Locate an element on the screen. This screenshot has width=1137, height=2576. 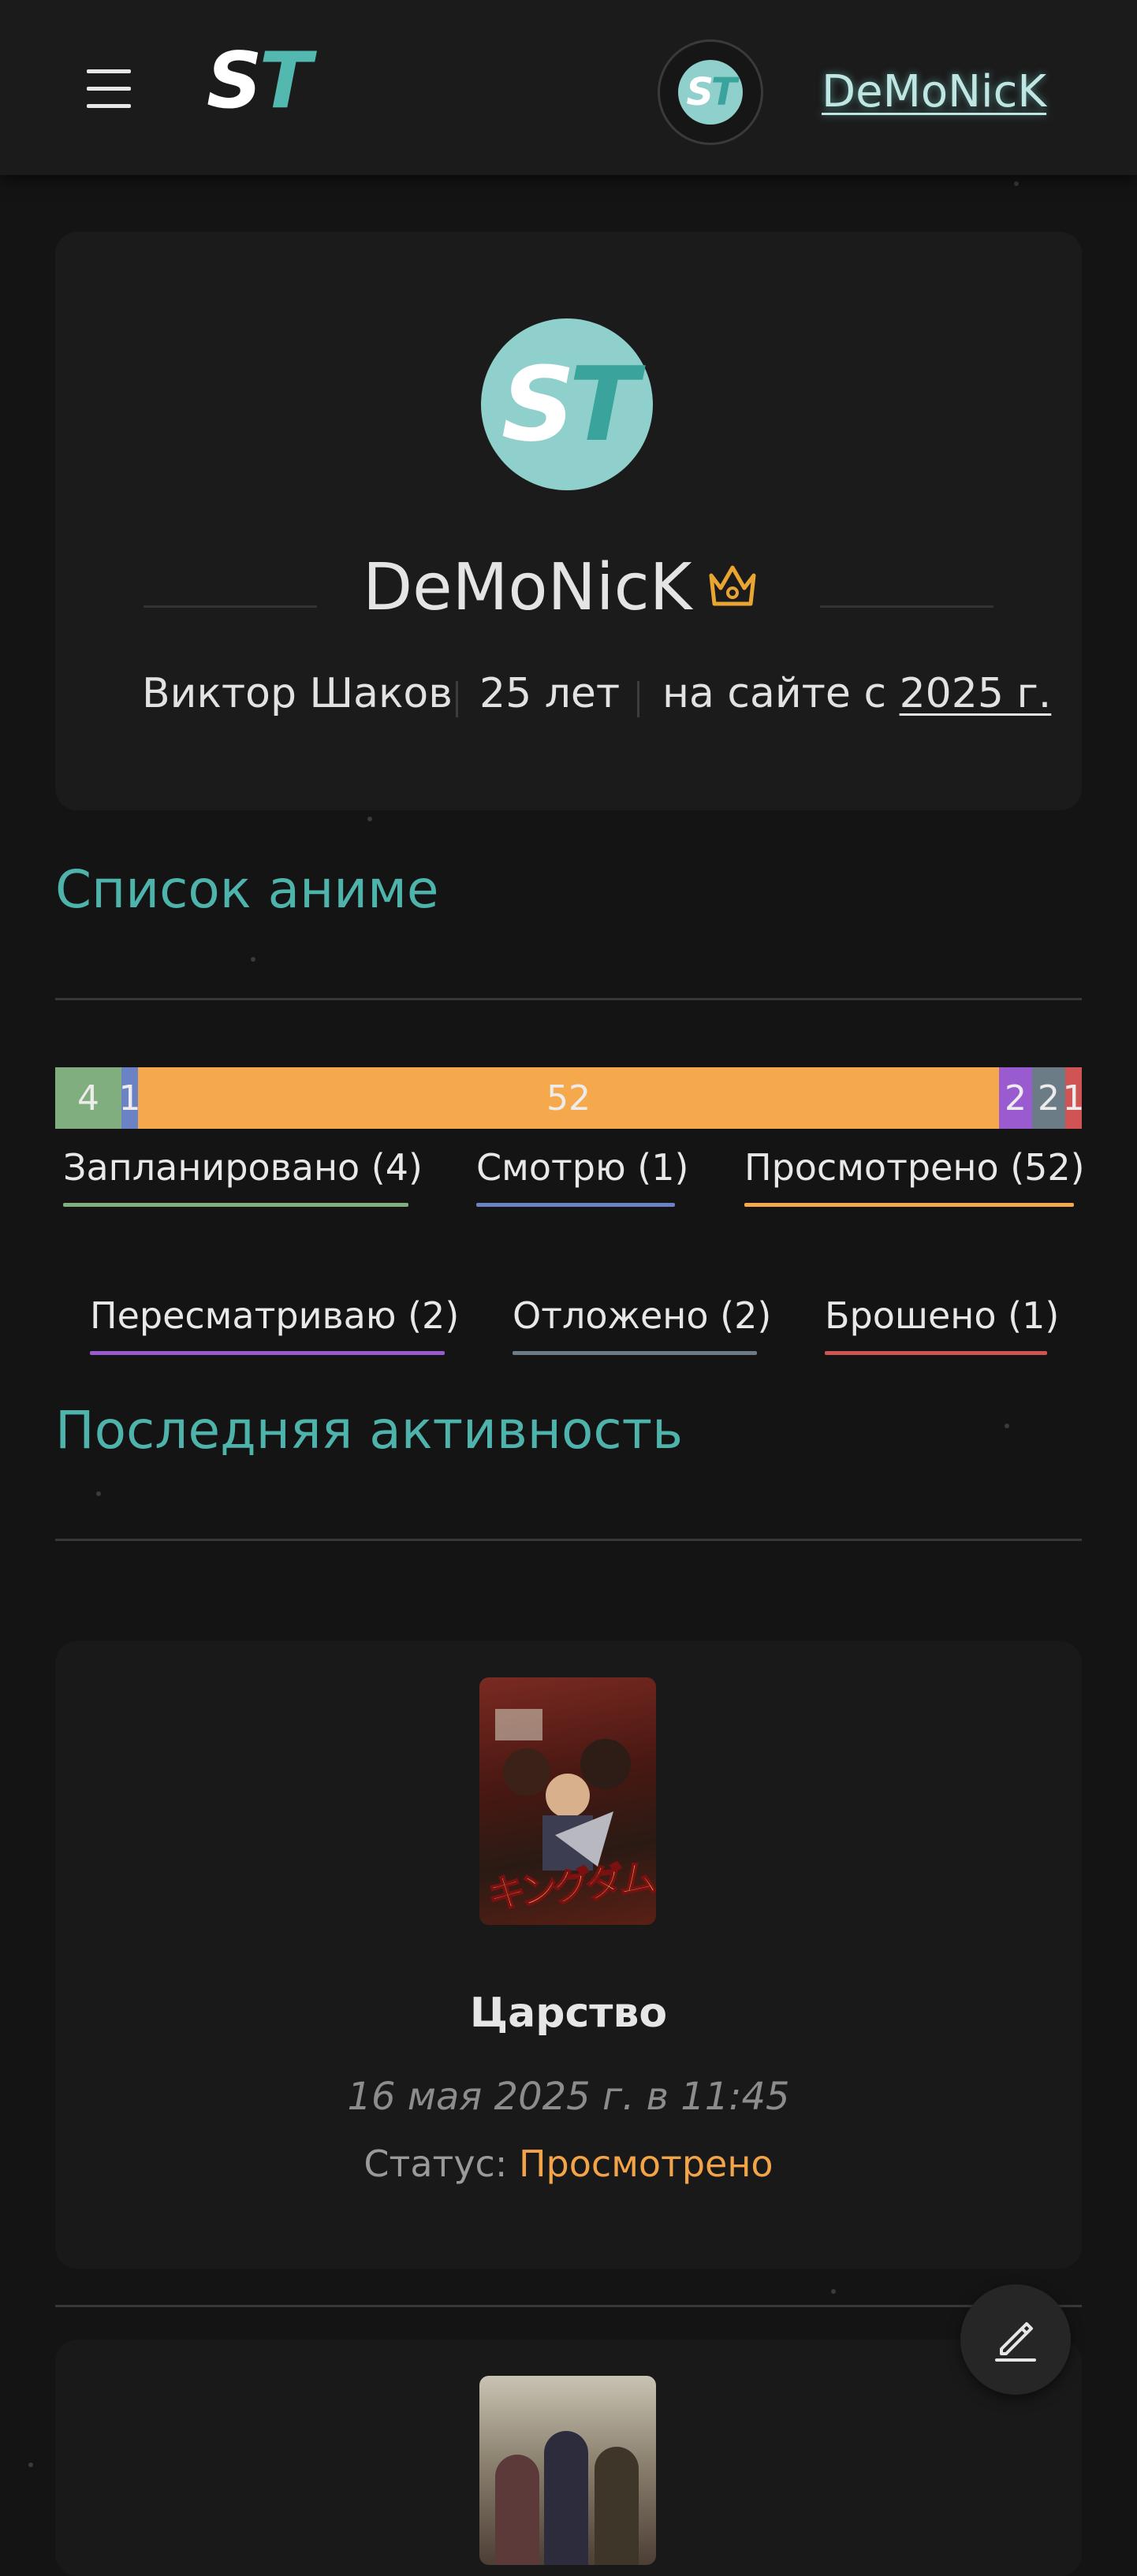
profile-nickname: DeMoNicK is located at coordinates (527, 587).